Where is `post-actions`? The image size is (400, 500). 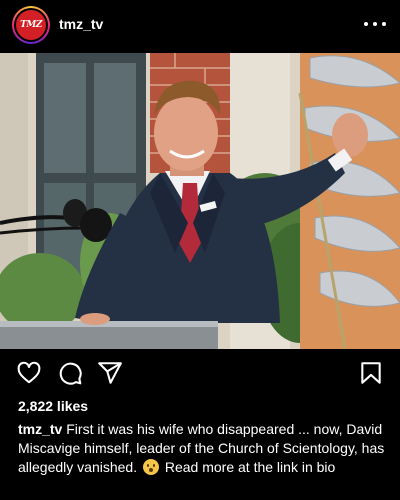 post-actions is located at coordinates (200, 373).